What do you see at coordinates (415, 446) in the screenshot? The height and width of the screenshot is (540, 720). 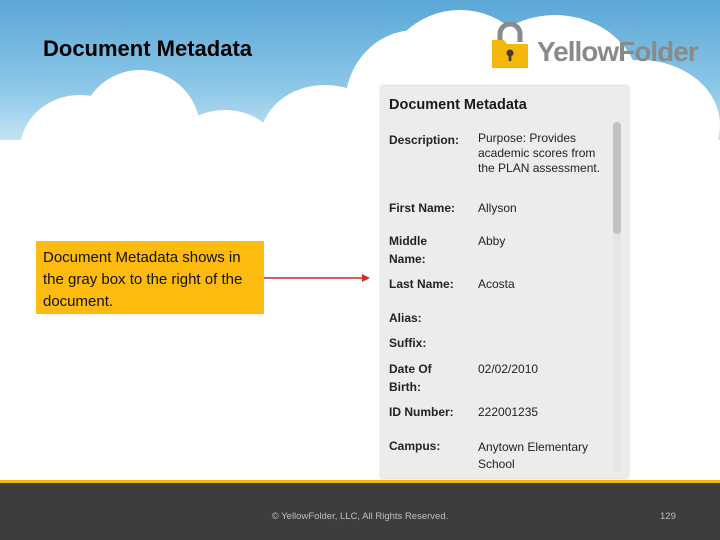 I see `field-label-campus: Campus:` at bounding box center [415, 446].